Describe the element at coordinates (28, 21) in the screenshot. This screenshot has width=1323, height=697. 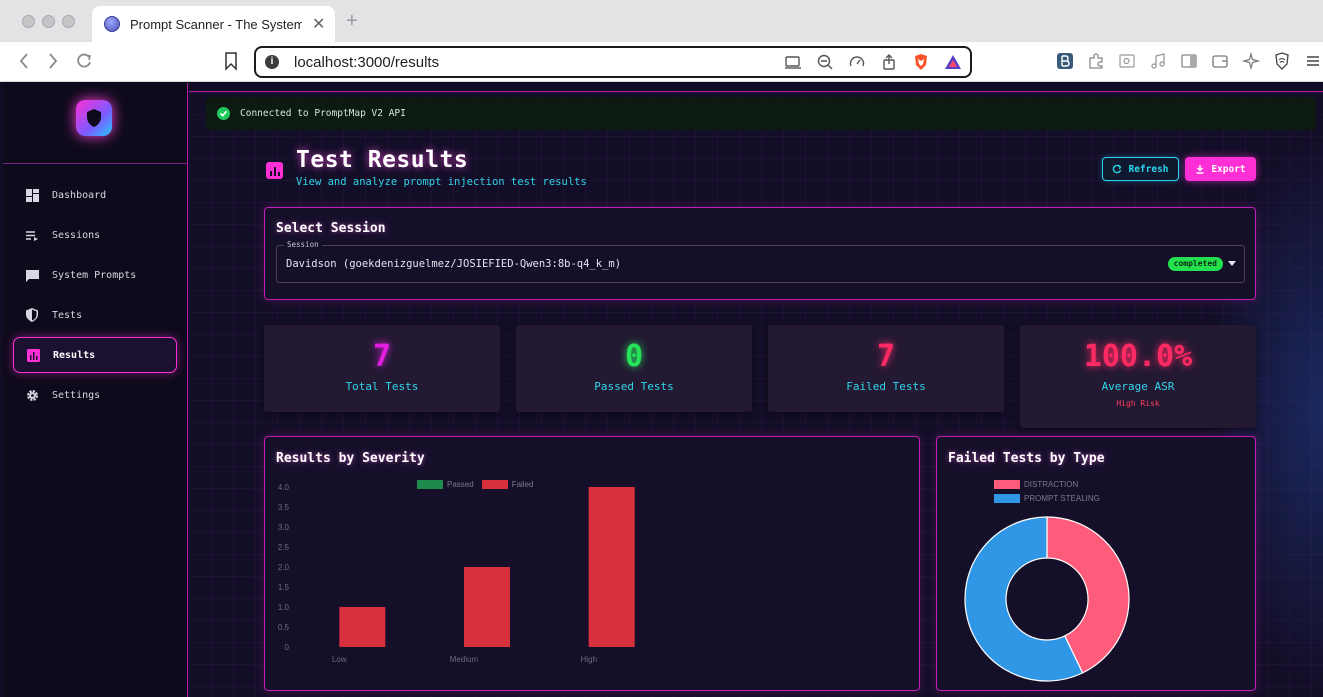
I see `window-close-button` at that location.